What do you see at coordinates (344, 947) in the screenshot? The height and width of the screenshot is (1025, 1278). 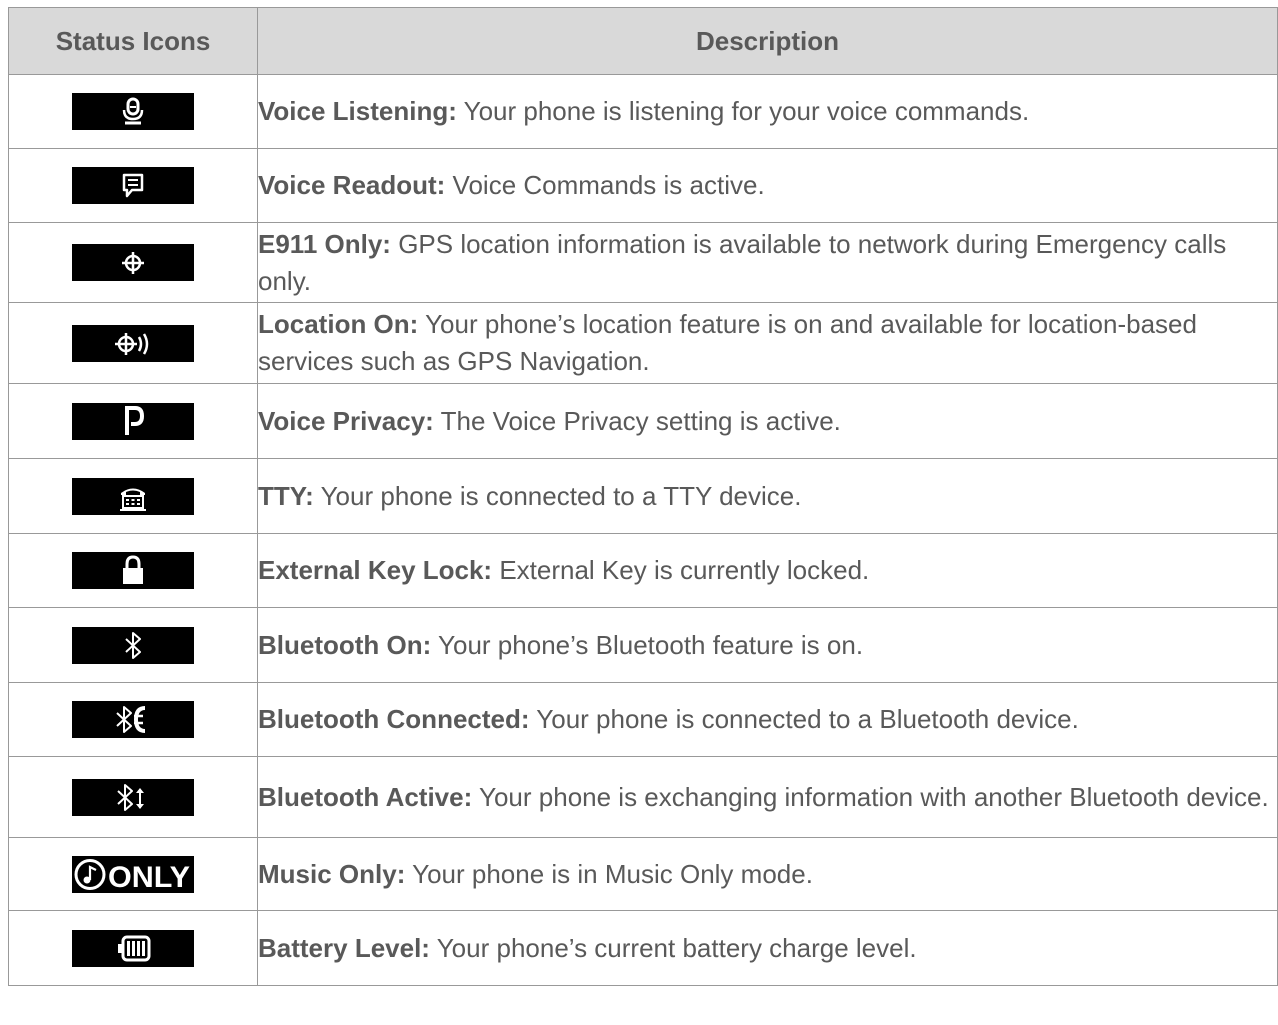 I see `row-term: Battery Level:` at bounding box center [344, 947].